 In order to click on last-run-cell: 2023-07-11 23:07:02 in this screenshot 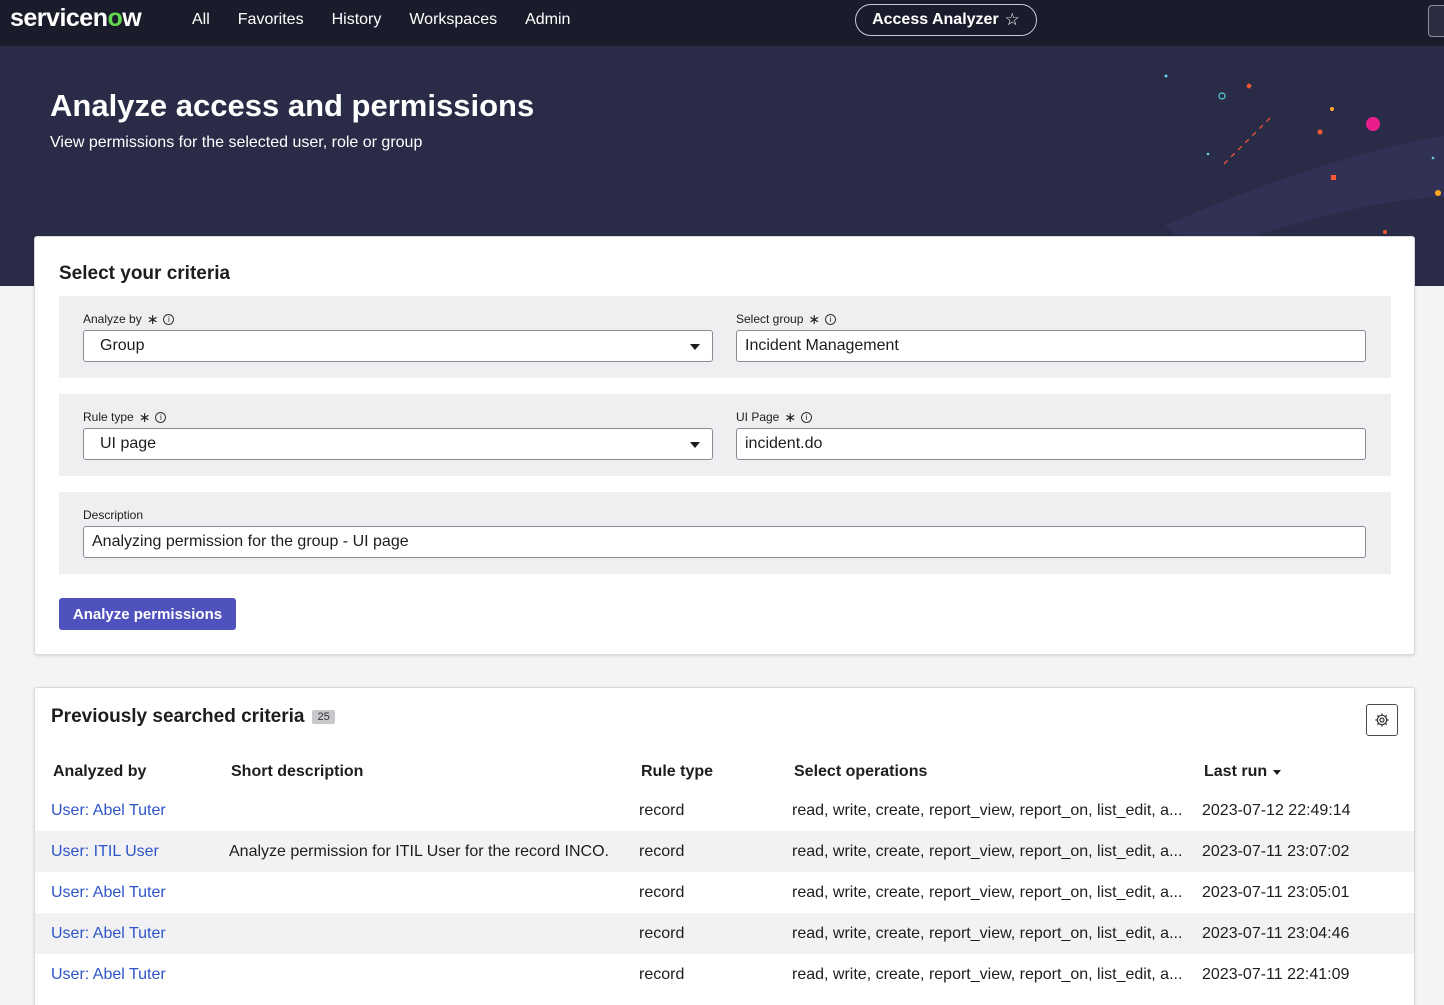, I will do `click(1276, 851)`.